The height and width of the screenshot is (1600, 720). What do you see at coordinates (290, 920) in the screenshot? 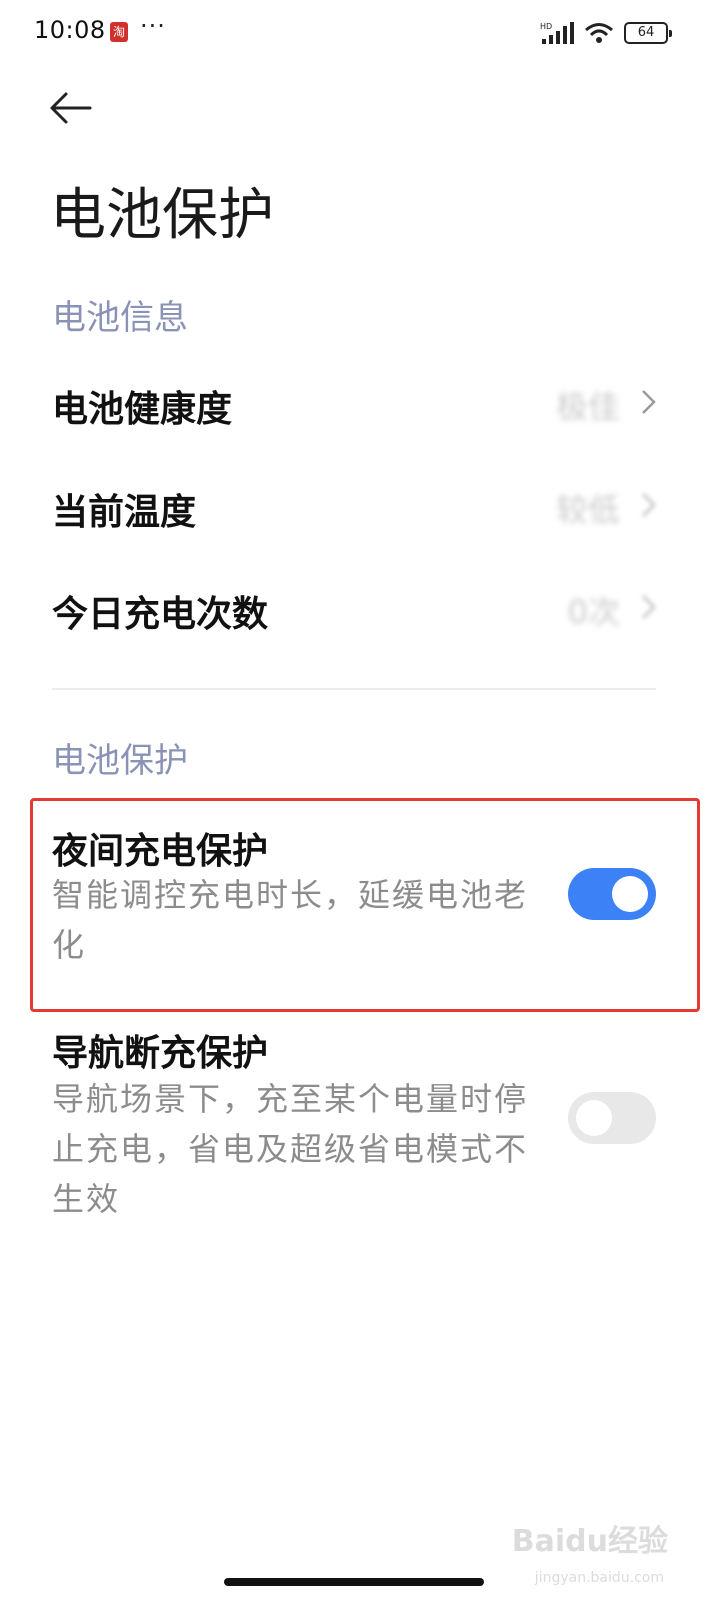
I see `toggle-description: 智能调控充电时长，延缓电池老化` at bounding box center [290, 920].